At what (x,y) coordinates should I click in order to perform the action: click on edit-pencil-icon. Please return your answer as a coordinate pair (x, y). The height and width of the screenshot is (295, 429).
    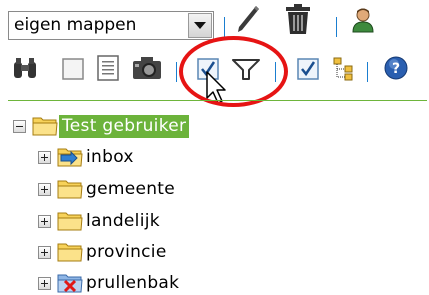
    Looking at the image, I should click on (247, 19).